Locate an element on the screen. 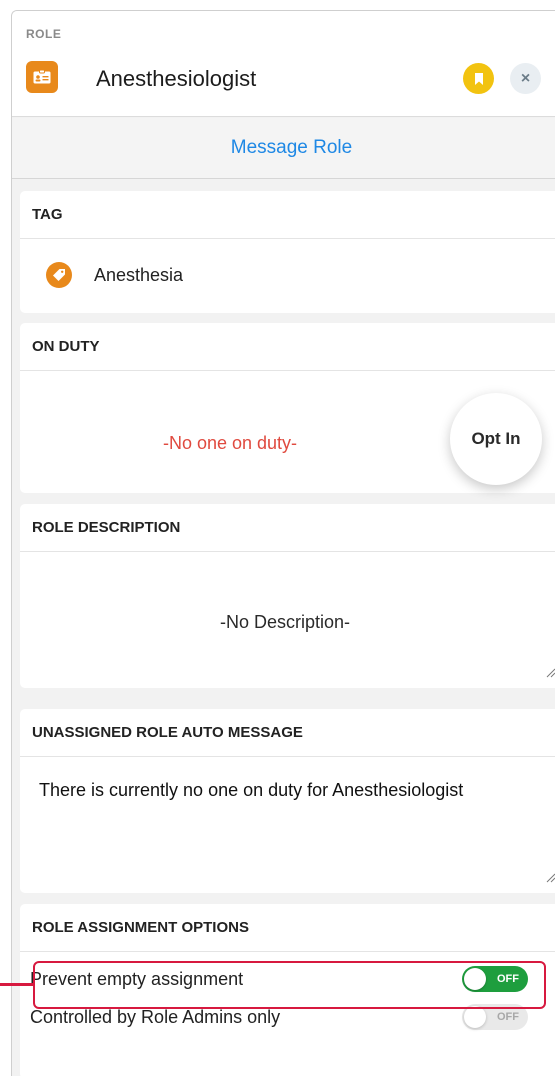 The width and height of the screenshot is (555, 1076). on-duty-card-title: ON DUTY is located at coordinates (287, 347).